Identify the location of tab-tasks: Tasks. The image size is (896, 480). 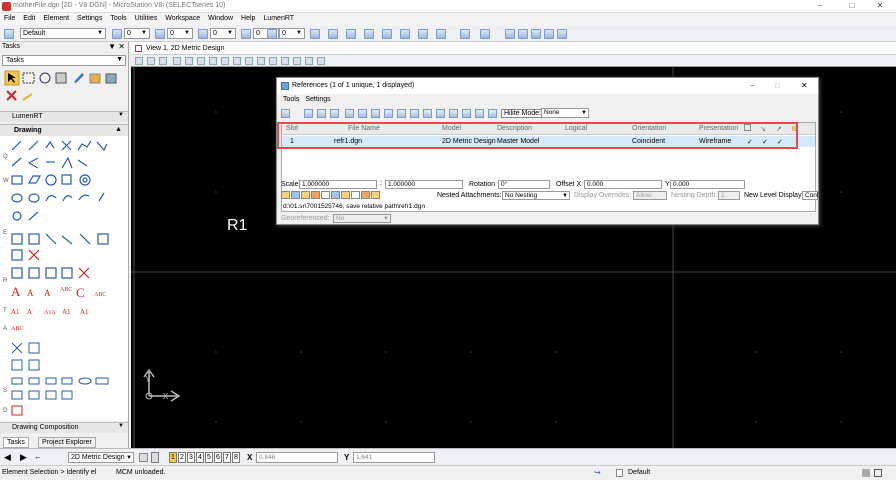
(16, 442).